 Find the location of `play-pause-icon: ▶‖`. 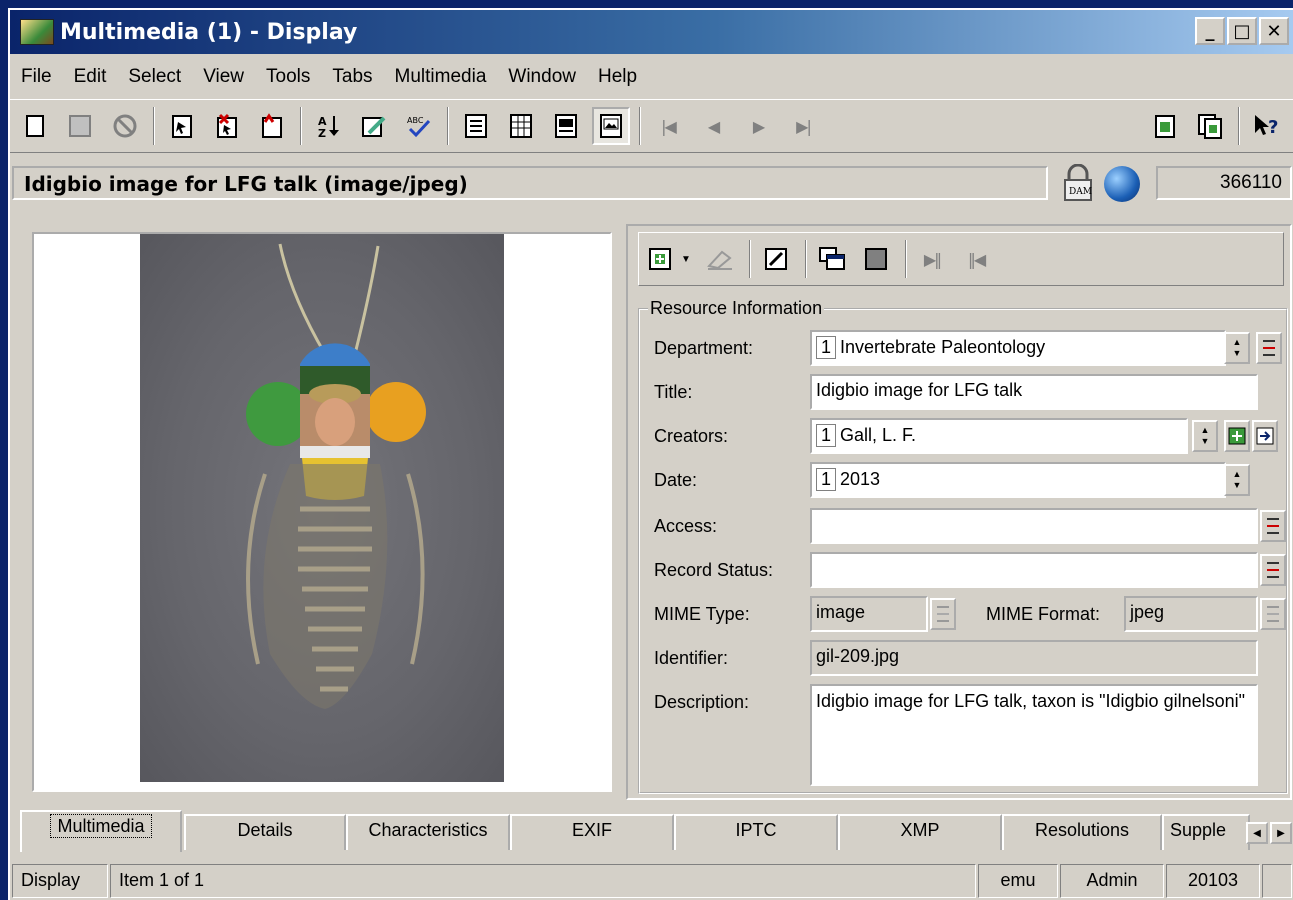

play-pause-icon: ▶‖ is located at coordinates (932, 259).